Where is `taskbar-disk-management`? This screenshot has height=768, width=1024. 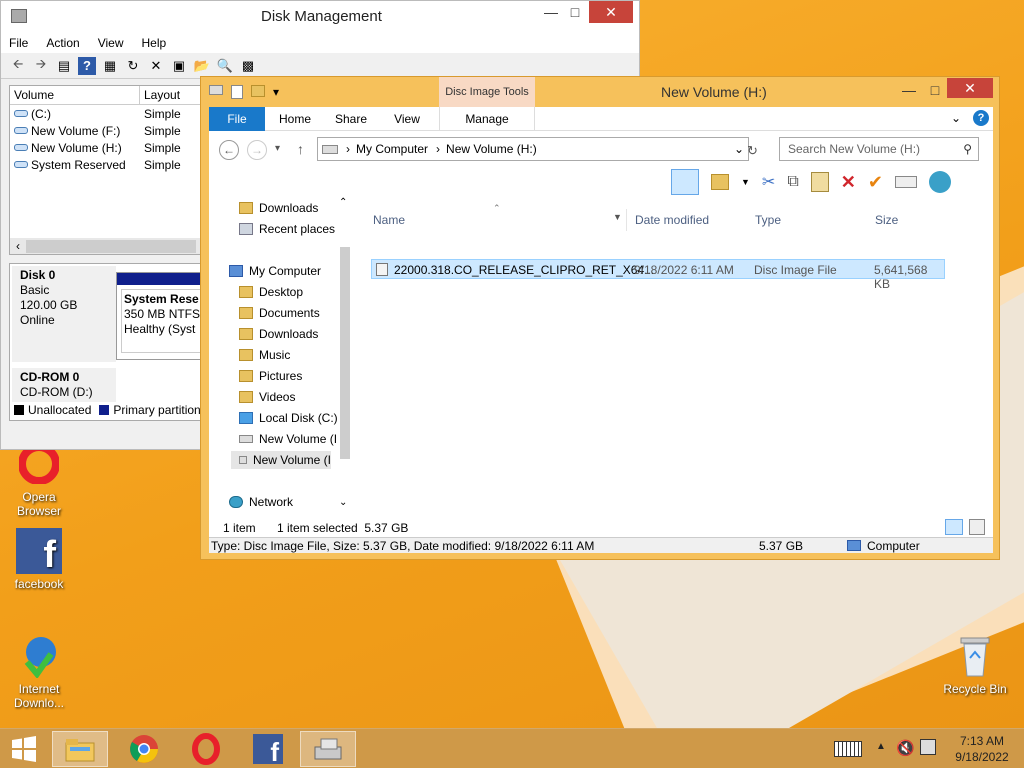 taskbar-disk-management is located at coordinates (328, 749).